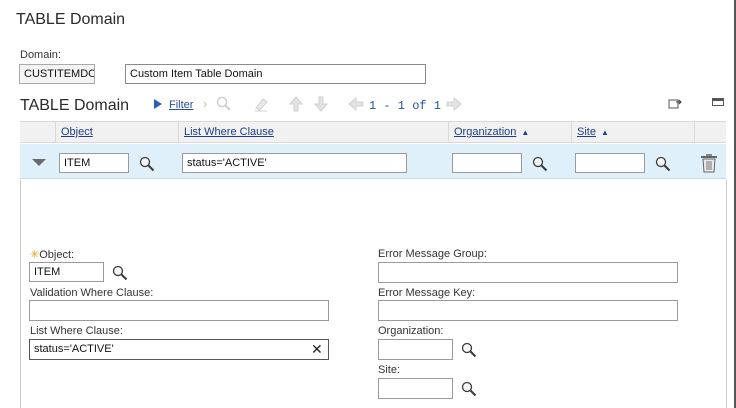  What do you see at coordinates (528, 272) in the screenshot?
I see `error-message-group-field` at bounding box center [528, 272].